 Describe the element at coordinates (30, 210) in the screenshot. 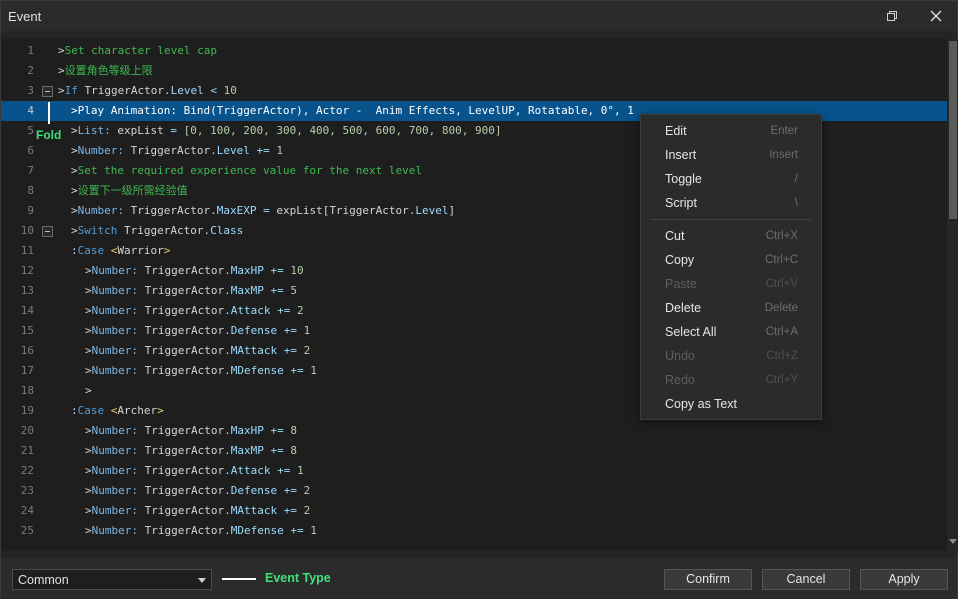

I see `line-number: 9` at that location.